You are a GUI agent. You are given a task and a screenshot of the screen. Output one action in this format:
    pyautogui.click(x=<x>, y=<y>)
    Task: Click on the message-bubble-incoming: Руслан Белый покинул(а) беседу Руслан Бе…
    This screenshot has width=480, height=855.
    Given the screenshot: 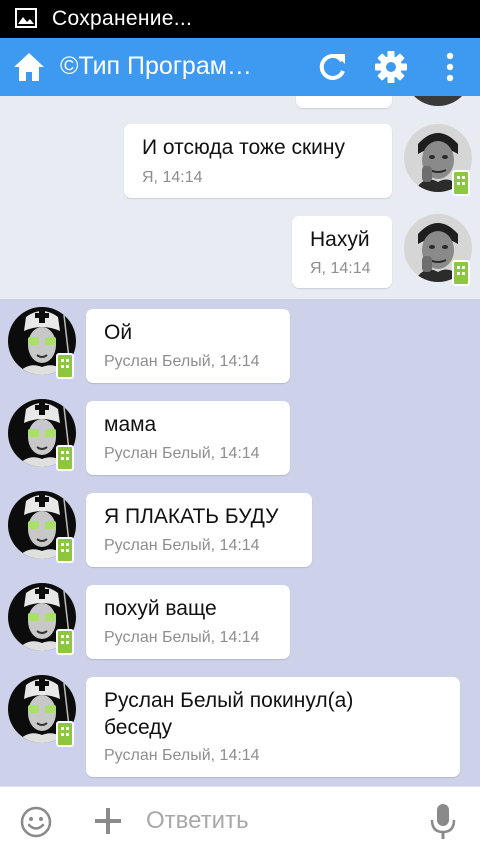 What is the action you would take?
    pyautogui.click(x=273, y=727)
    